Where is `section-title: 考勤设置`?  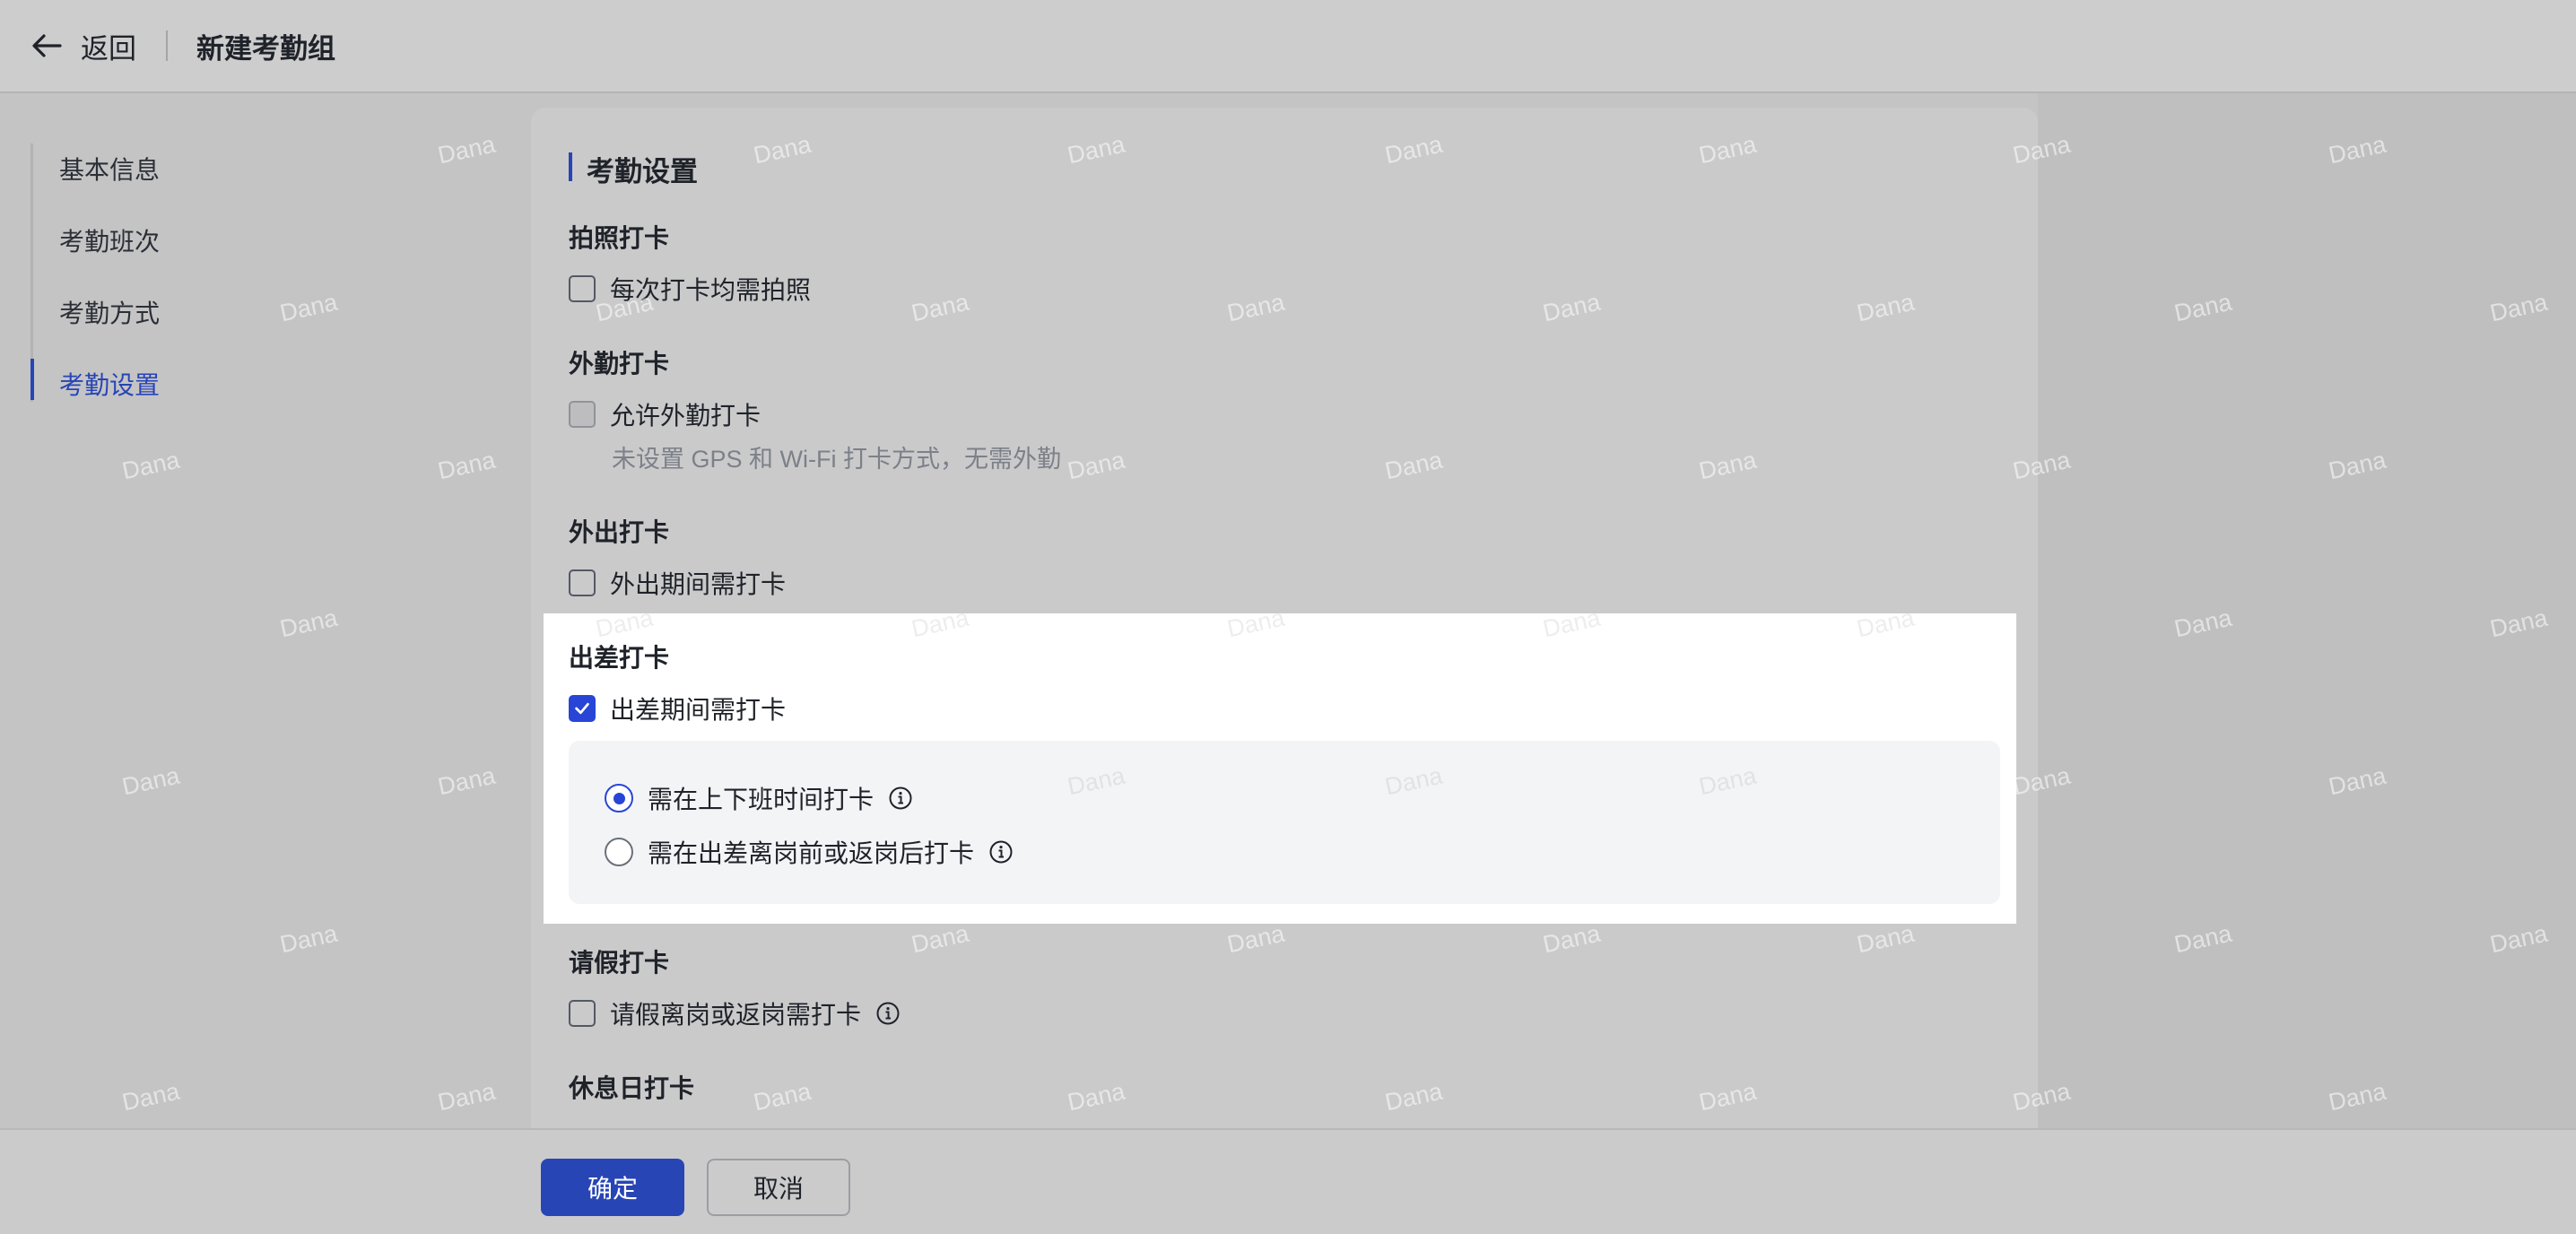 section-title: 考勤设置 is located at coordinates (642, 171).